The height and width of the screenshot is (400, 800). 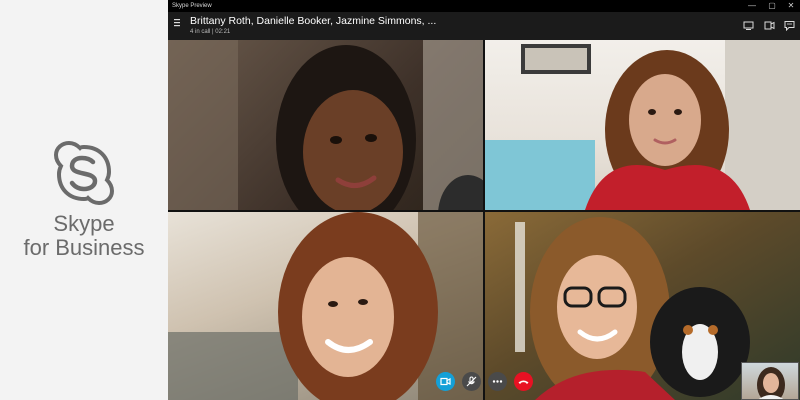 What do you see at coordinates (791, 6) in the screenshot?
I see `close-button: ✕` at bounding box center [791, 6].